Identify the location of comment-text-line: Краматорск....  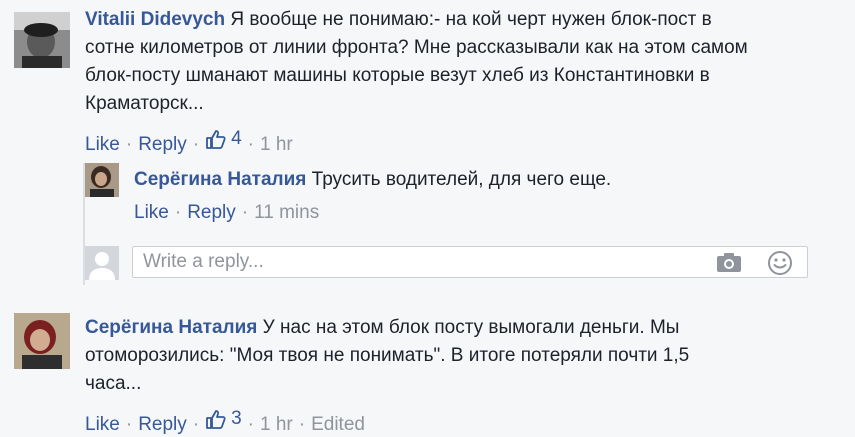
(144, 103).